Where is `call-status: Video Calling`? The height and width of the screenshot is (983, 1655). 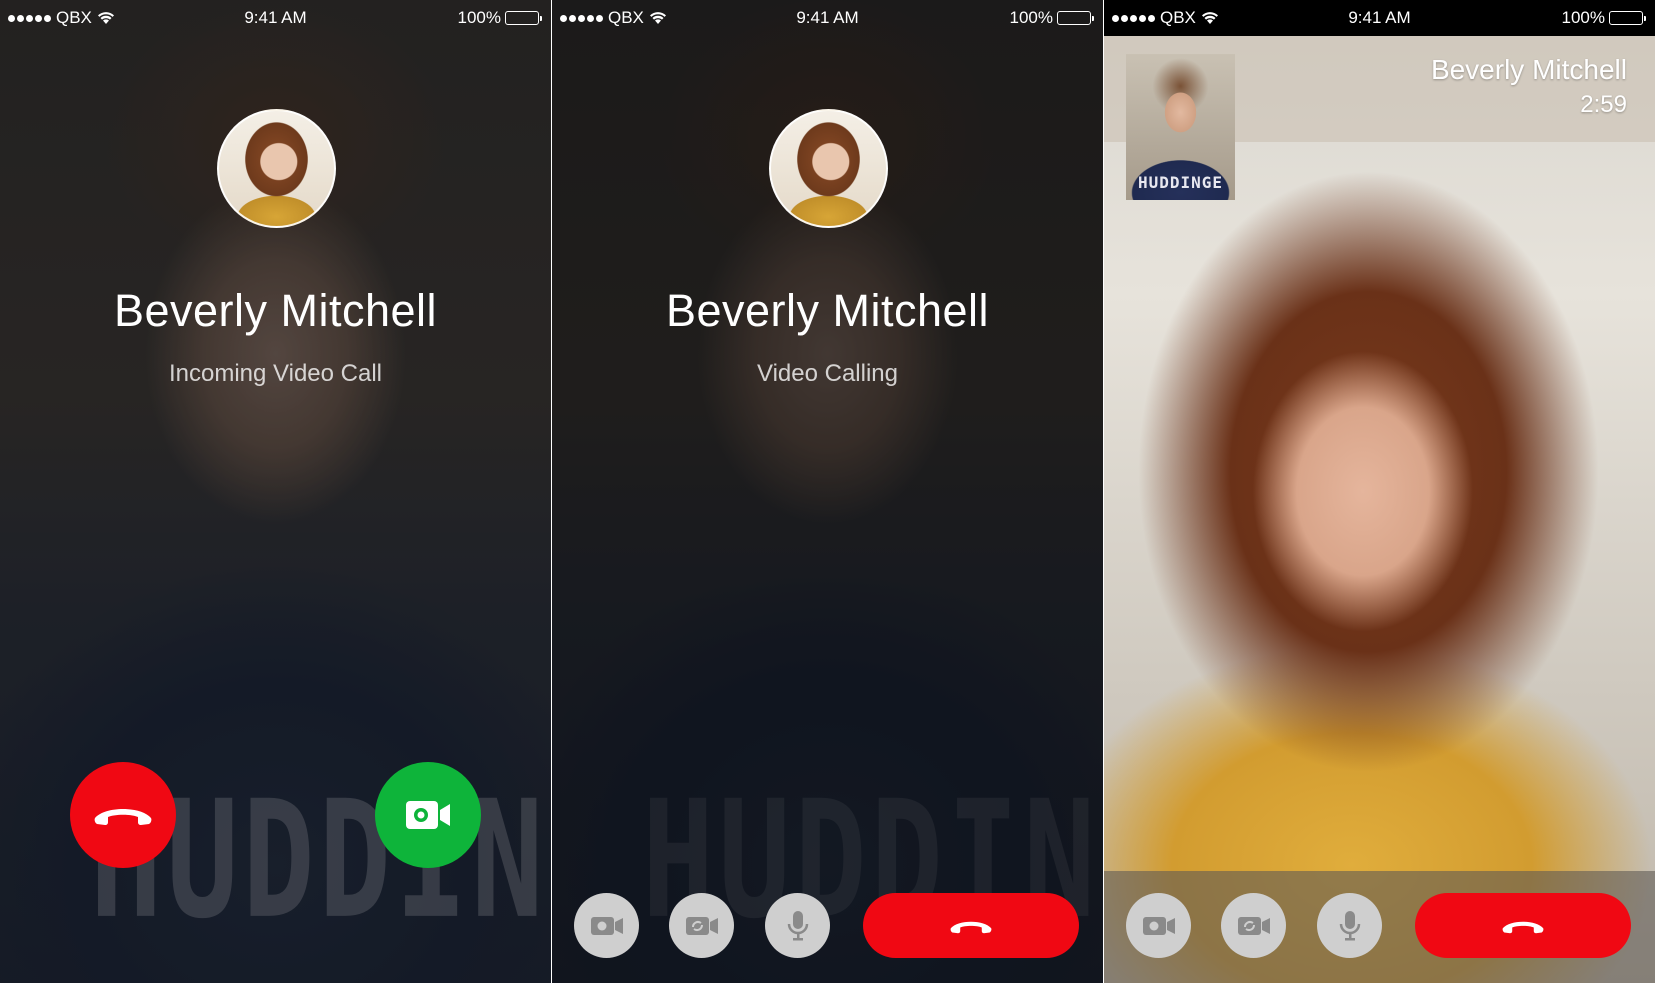
call-status: Video Calling is located at coordinates (827, 373).